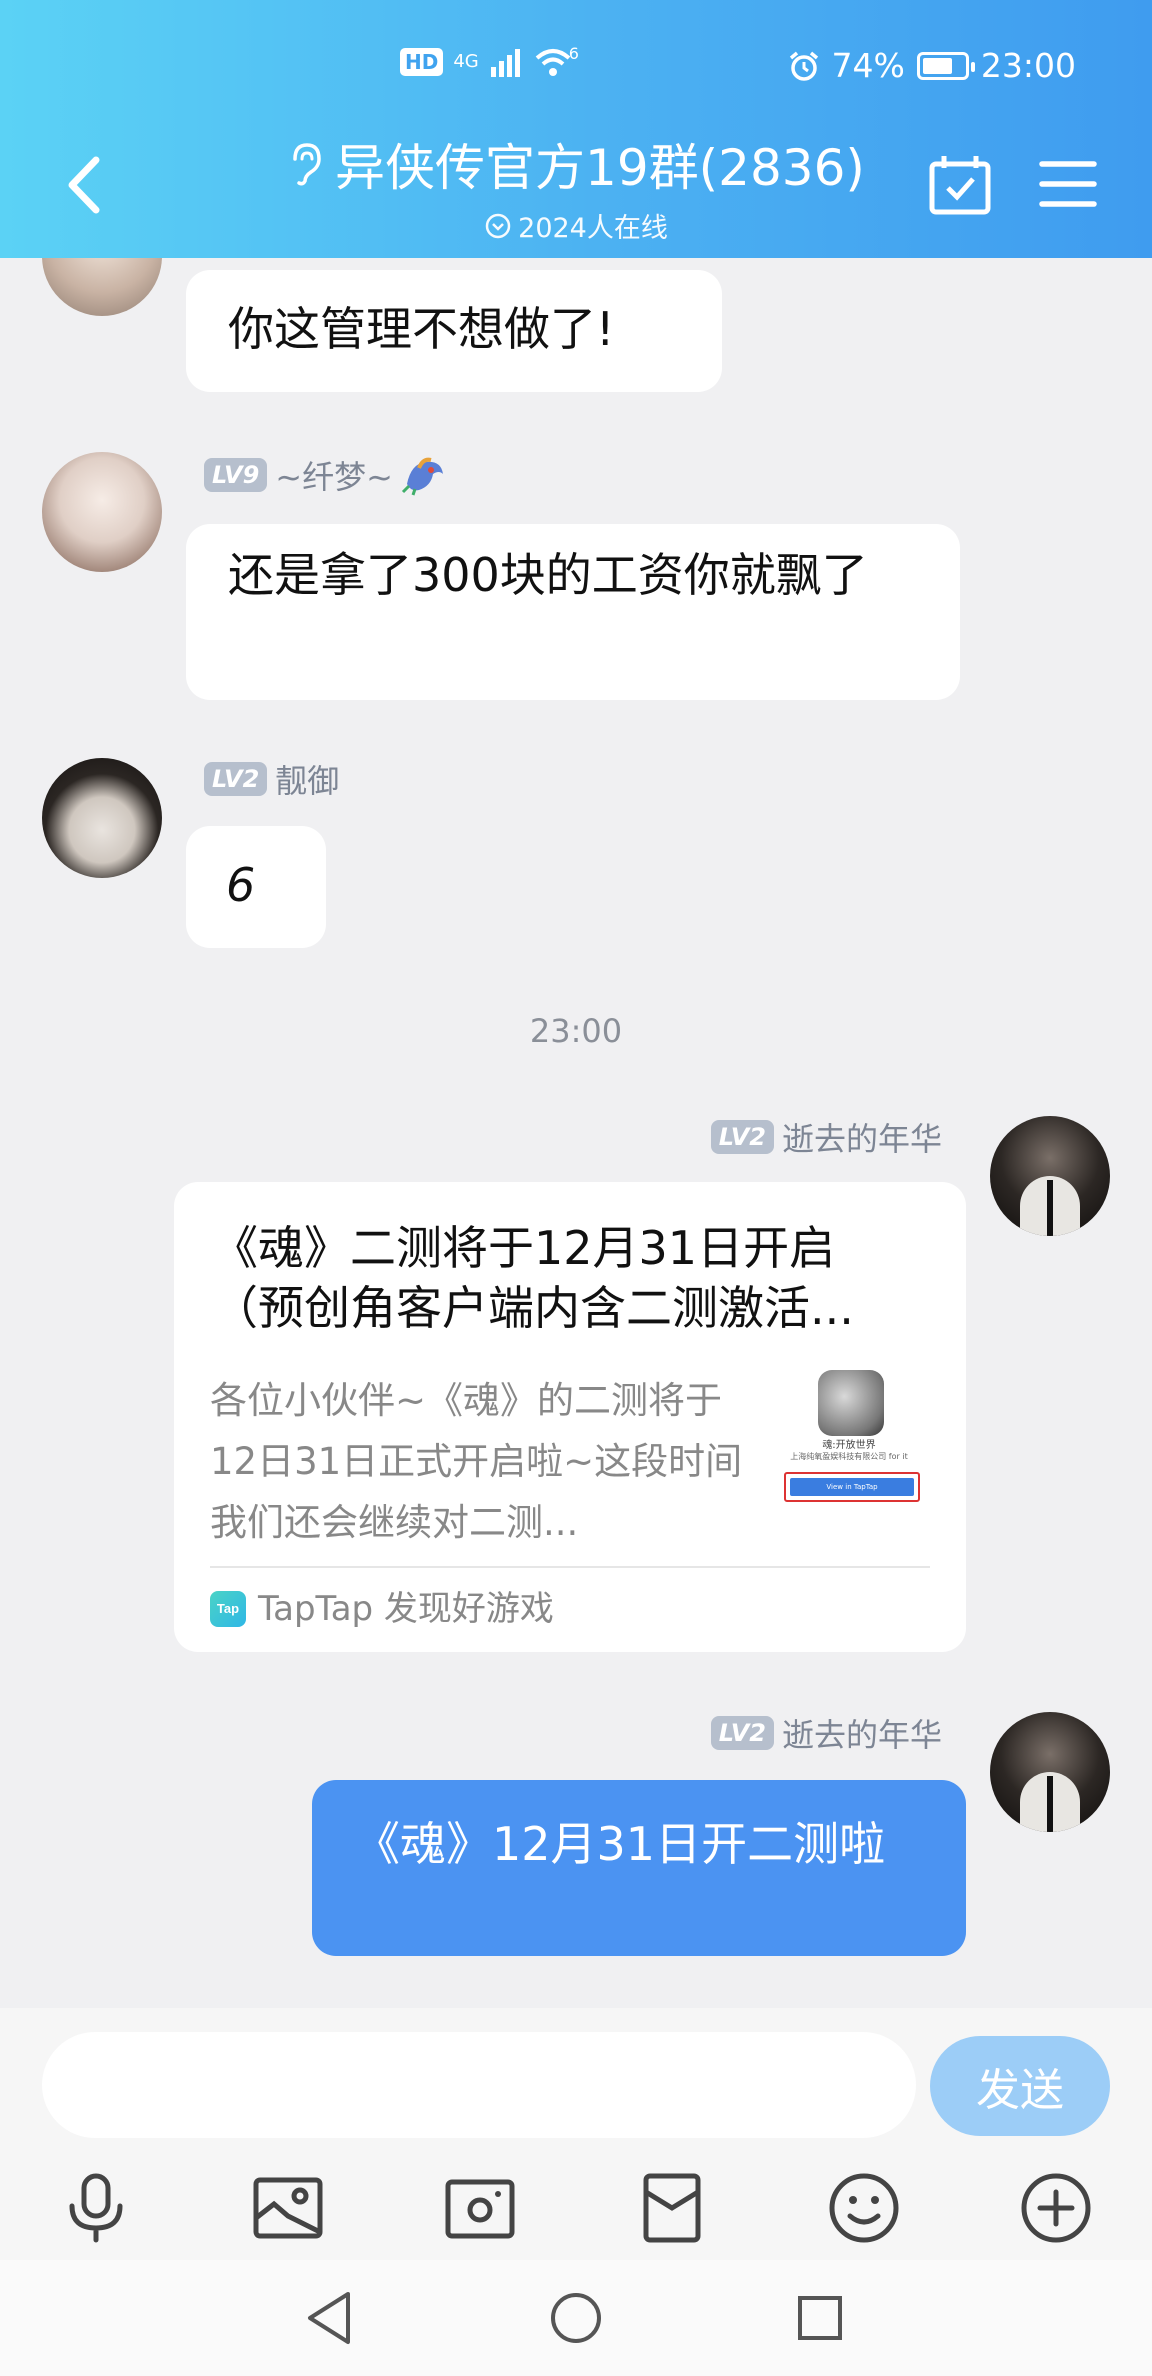 The height and width of the screenshot is (2376, 1152). Describe the element at coordinates (672, 2208) in the screenshot. I see `red-packet-icon` at that location.